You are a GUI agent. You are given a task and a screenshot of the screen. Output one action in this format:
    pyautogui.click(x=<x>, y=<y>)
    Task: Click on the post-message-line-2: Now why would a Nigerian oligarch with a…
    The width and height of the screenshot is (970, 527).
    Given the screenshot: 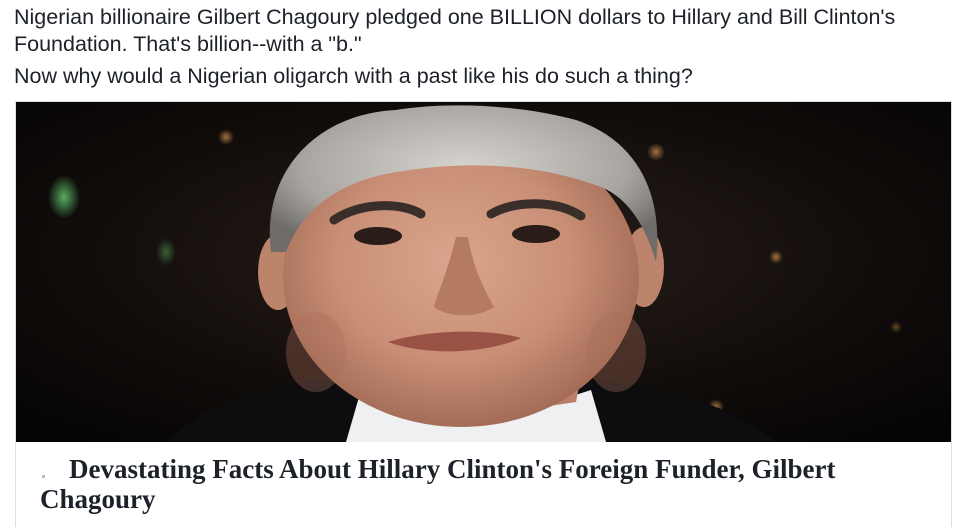 What is the action you would take?
    pyautogui.click(x=353, y=76)
    